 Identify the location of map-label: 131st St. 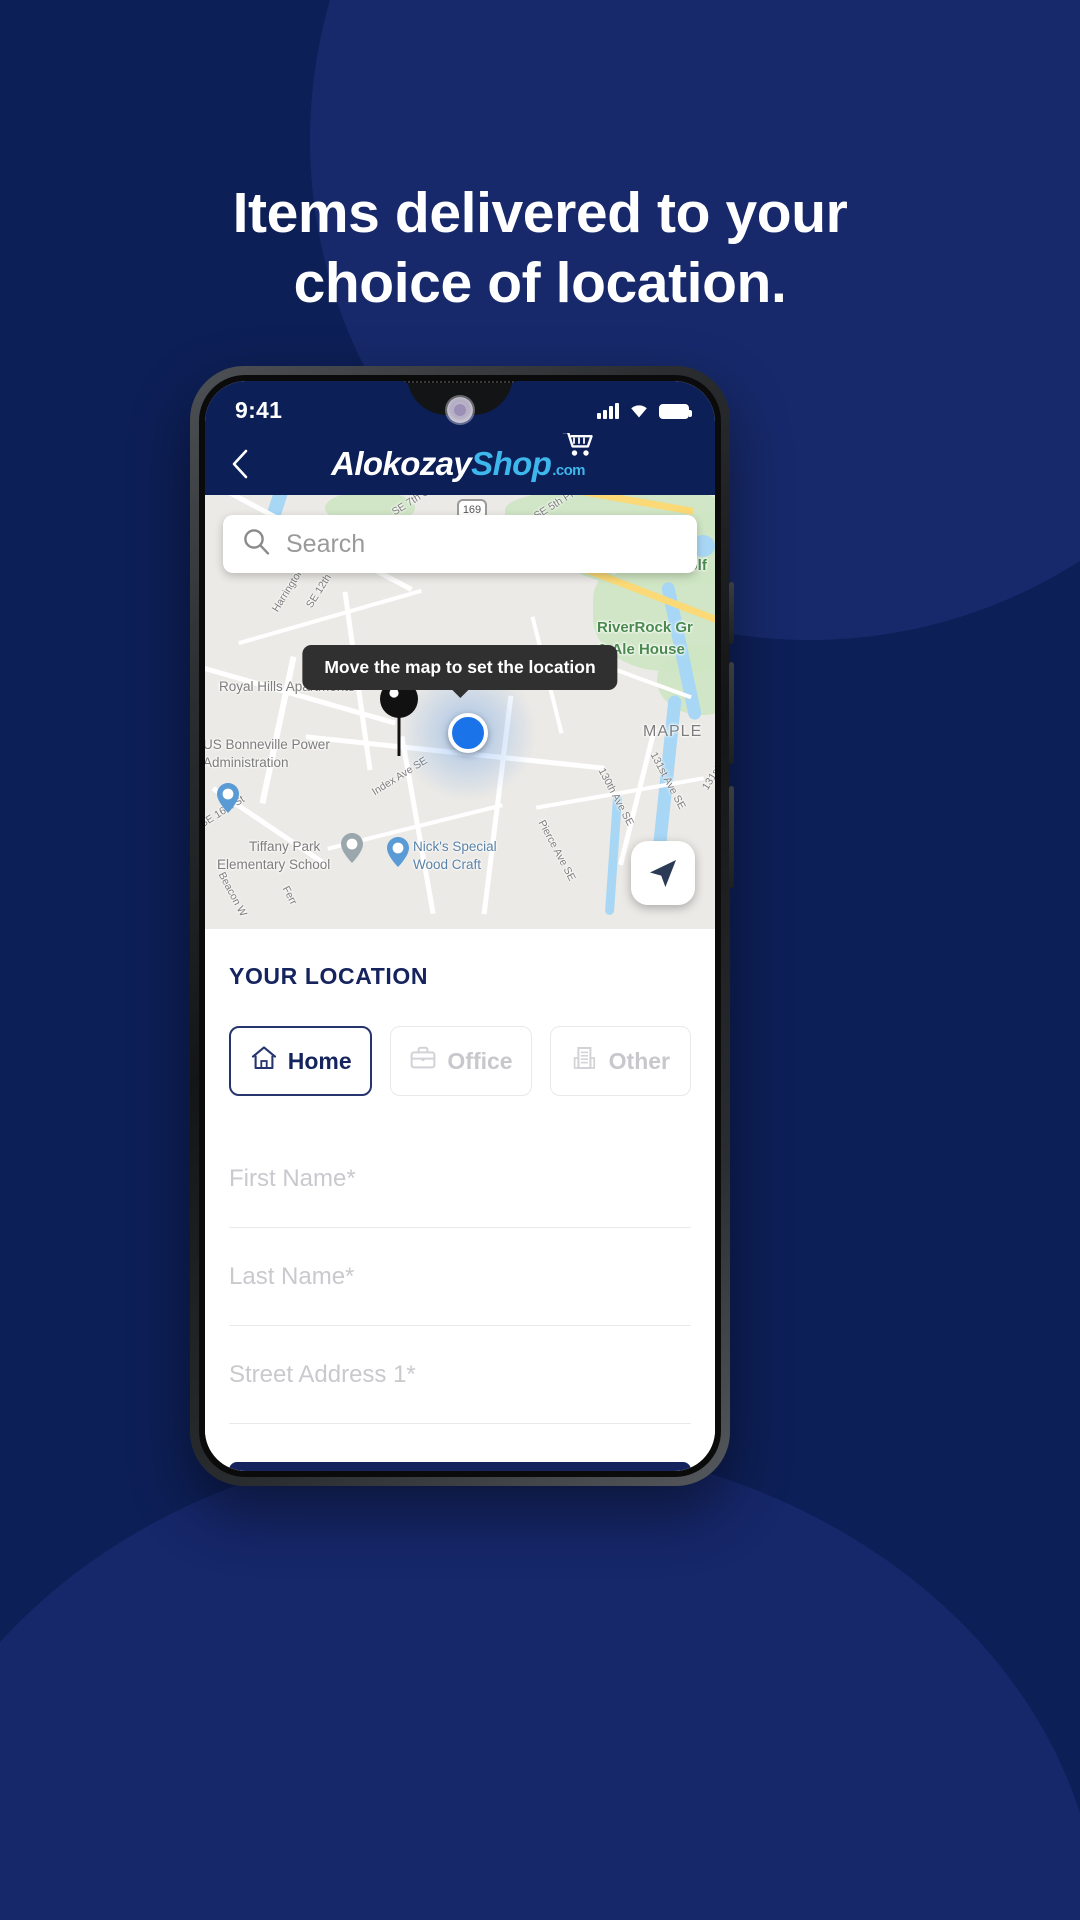
(707, 773).